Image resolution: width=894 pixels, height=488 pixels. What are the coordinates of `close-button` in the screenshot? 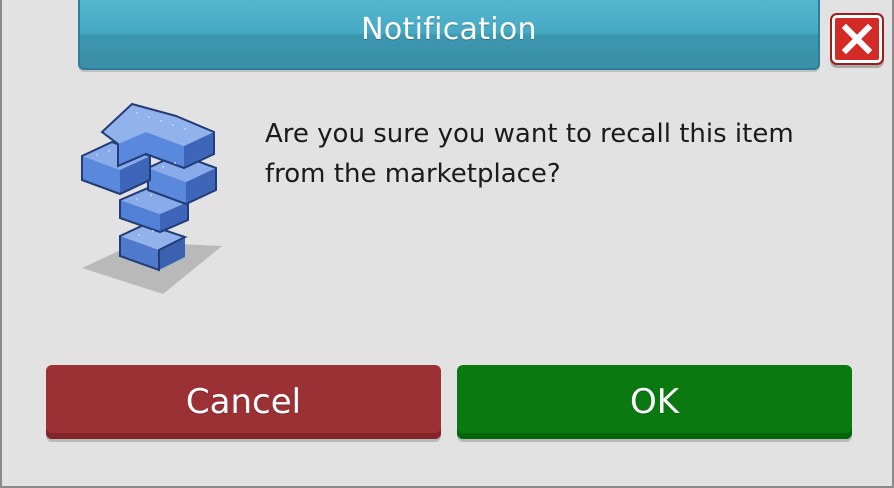 It's located at (857, 39).